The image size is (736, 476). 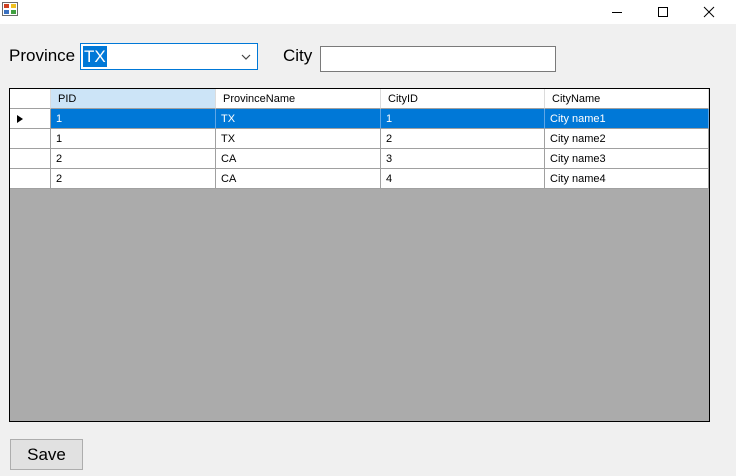 What do you see at coordinates (463, 99) in the screenshot?
I see `column-header-cityid: CityID` at bounding box center [463, 99].